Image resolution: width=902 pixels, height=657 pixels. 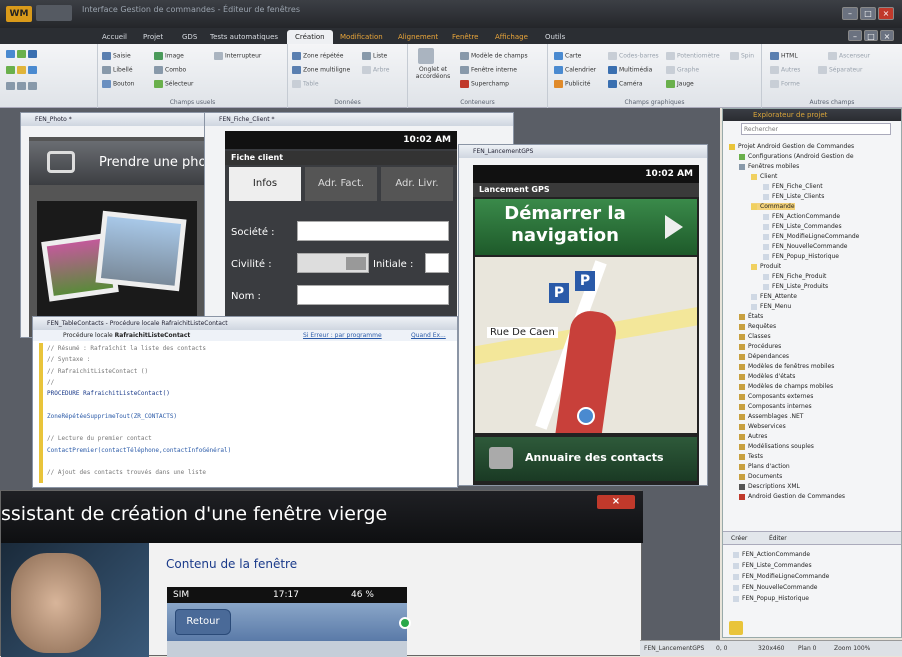 I want to click on tab-modification: Modification, so click(x=361, y=37).